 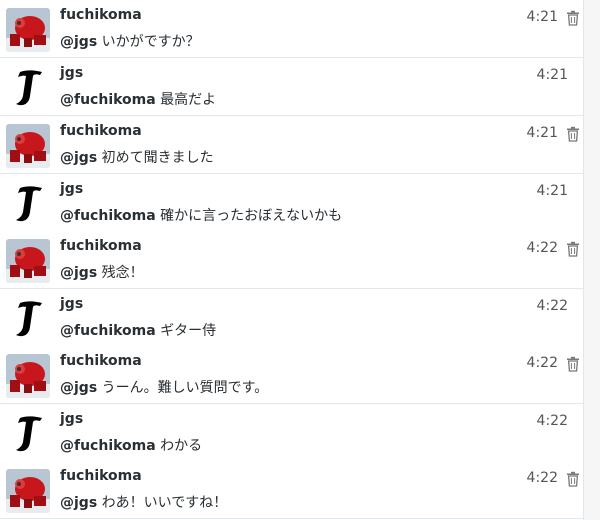 What do you see at coordinates (292, 87) in the screenshot?
I see `tweet-row: jgs @fuchikoma 最高だよ 4:21` at bounding box center [292, 87].